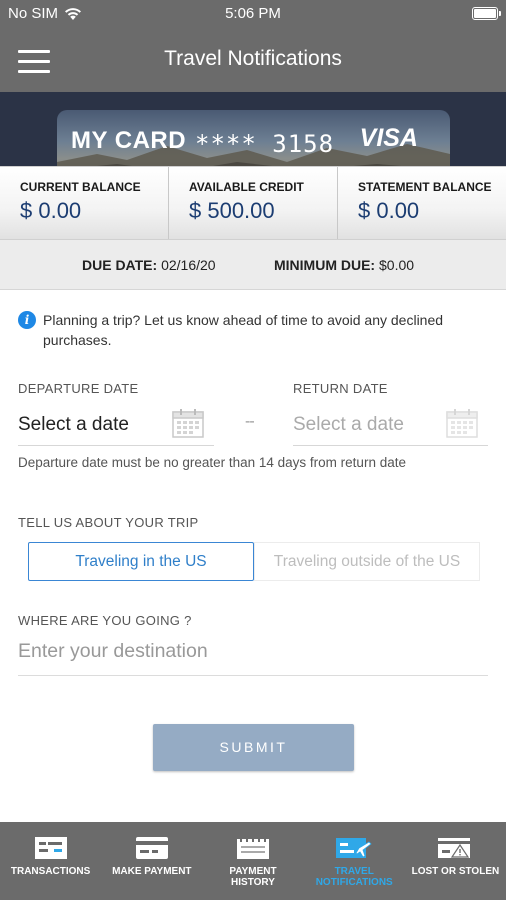 This screenshot has width=506, height=900. What do you see at coordinates (27, 320) in the screenshot?
I see `info-icon: i` at bounding box center [27, 320].